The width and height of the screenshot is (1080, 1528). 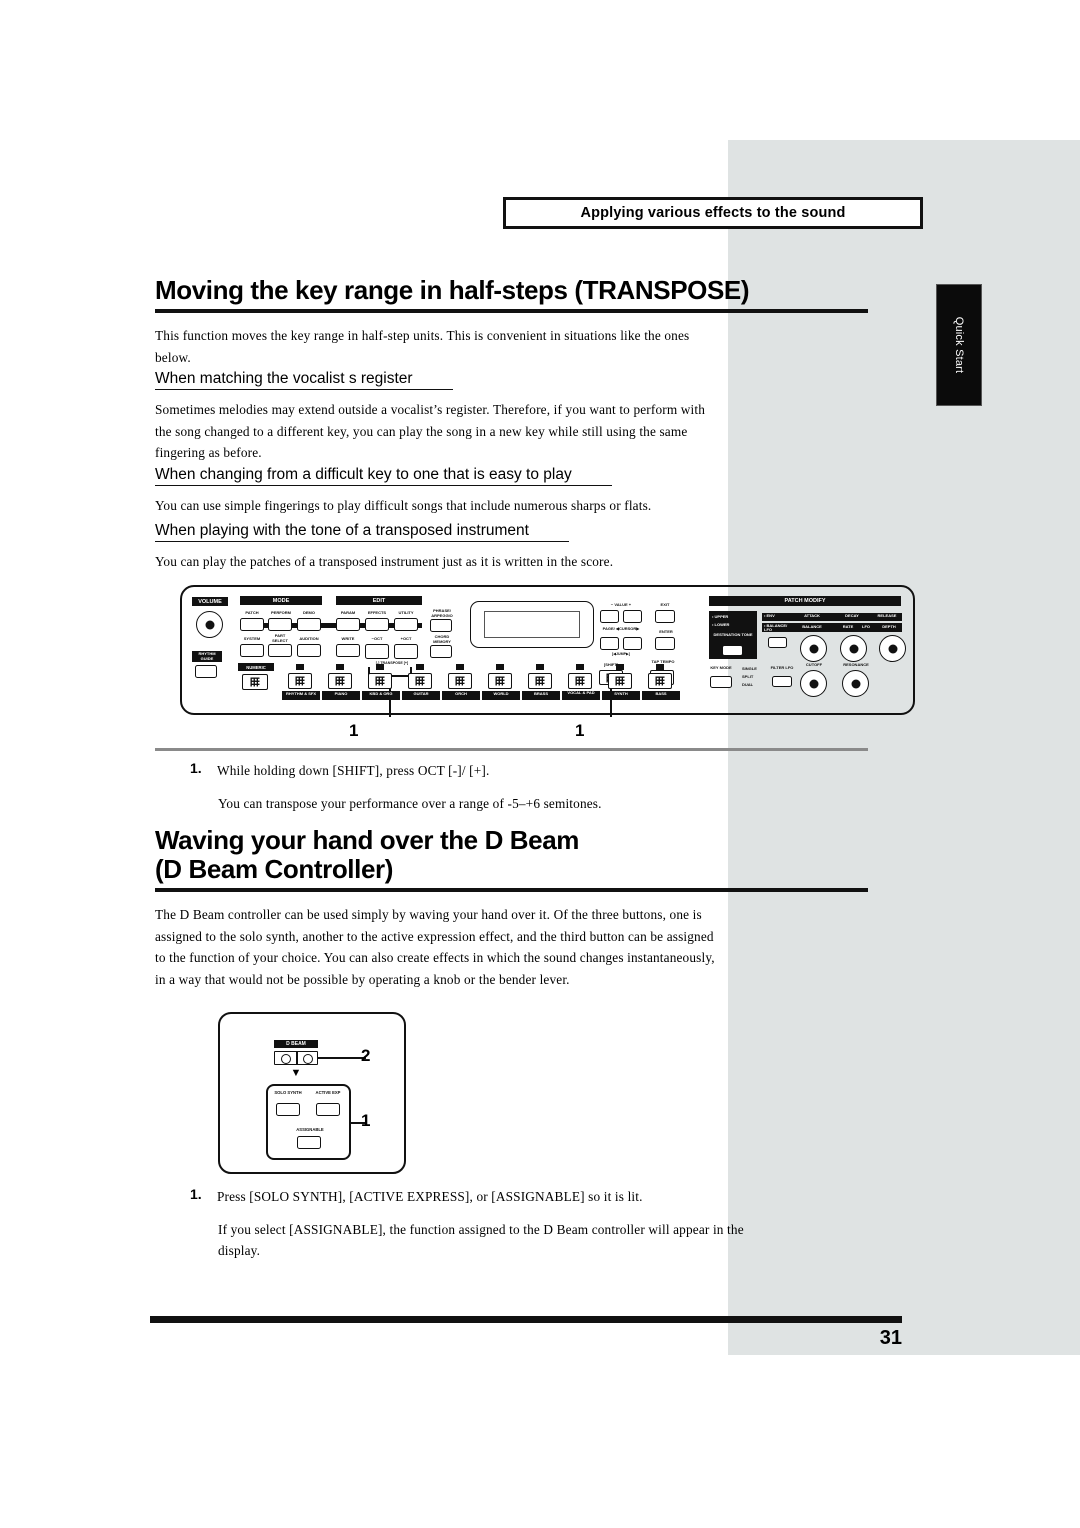 I want to click on dbeam-sensor-emitter-icon, so click(x=286, y=1059).